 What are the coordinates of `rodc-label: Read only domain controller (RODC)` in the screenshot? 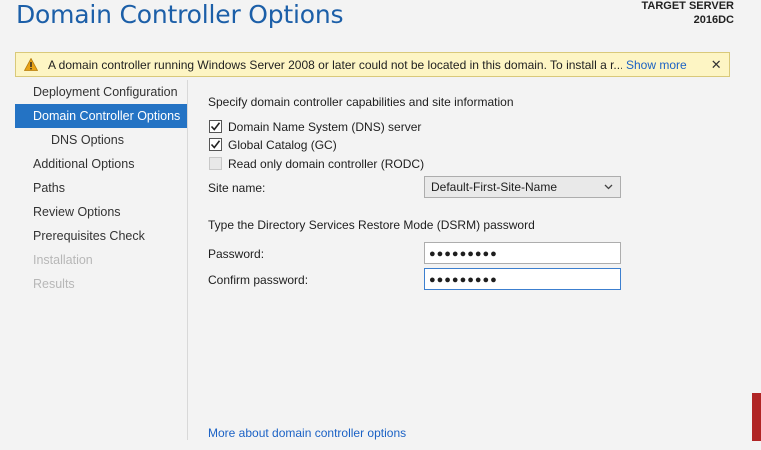 It's located at (326, 164).